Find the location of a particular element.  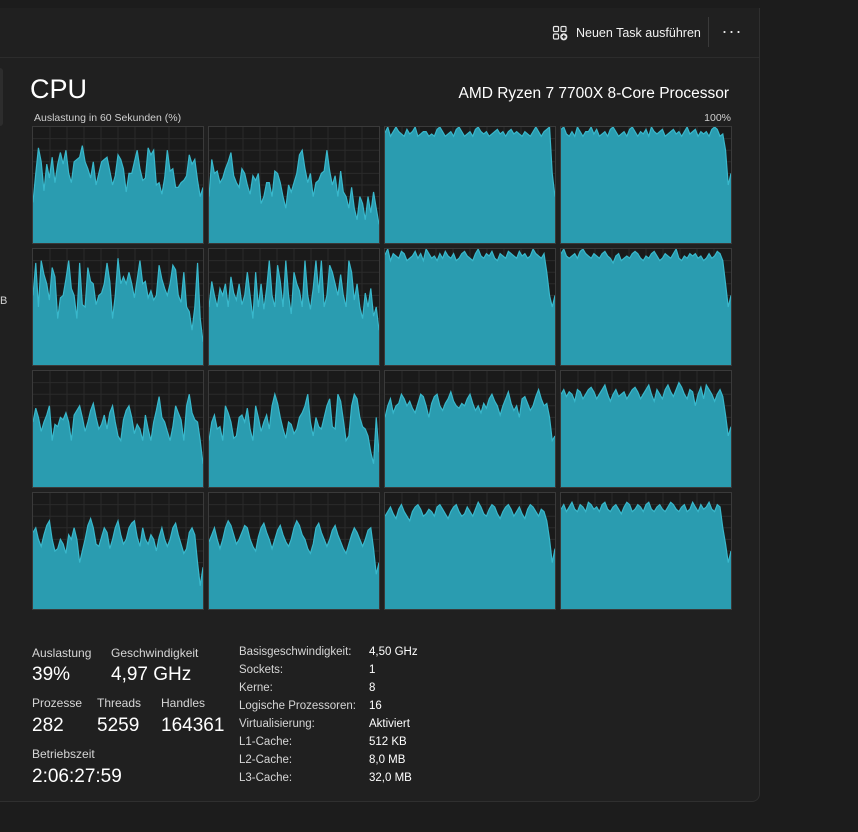

l3-cache-label: L3-Cache: is located at coordinates (266, 778).